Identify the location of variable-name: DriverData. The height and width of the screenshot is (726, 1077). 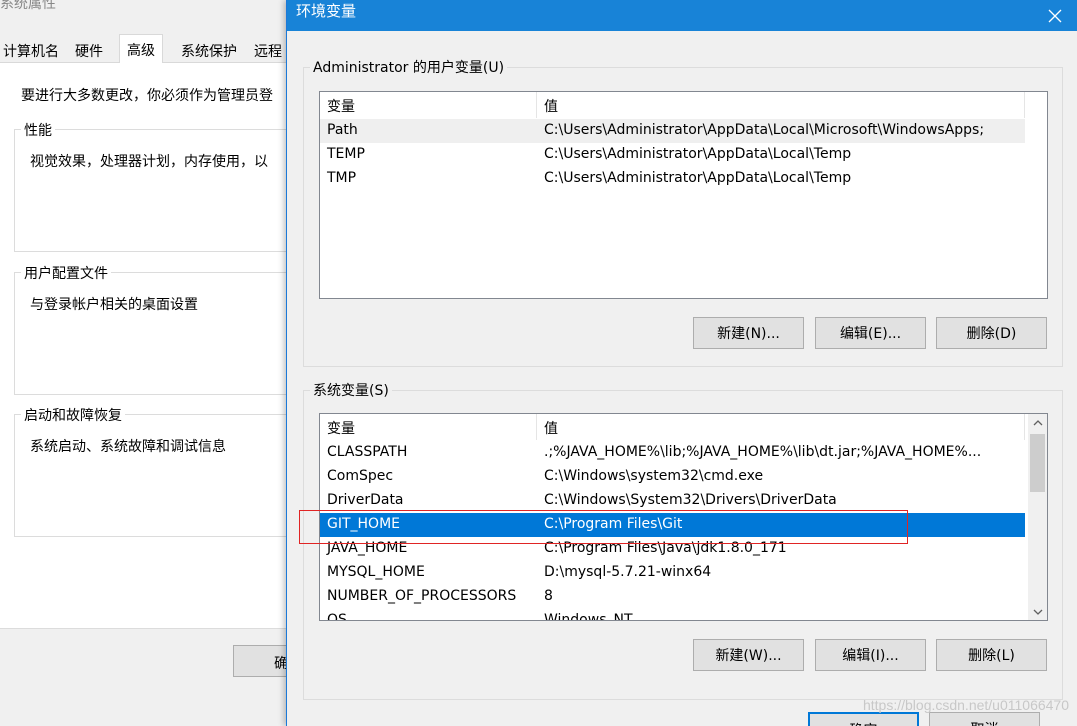
(365, 500).